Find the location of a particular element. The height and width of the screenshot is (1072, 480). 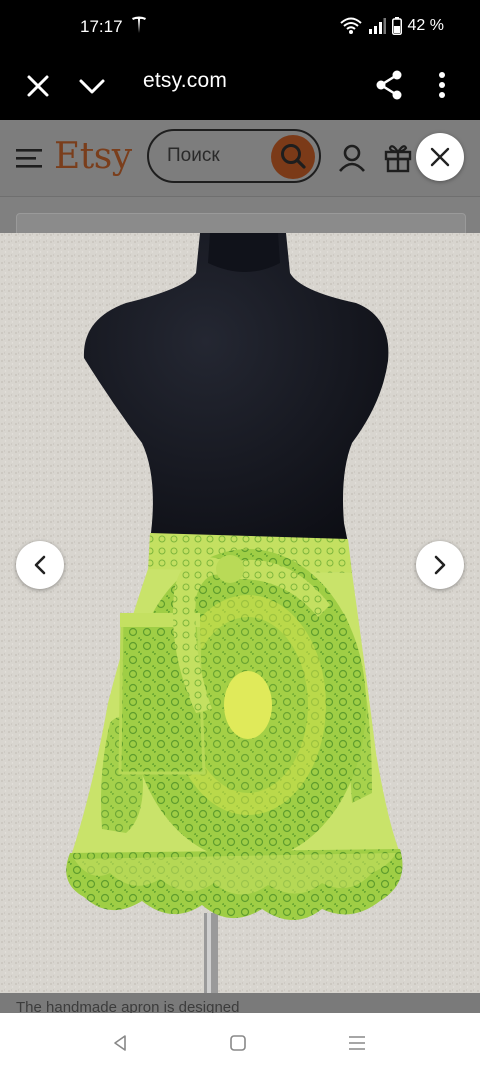

gallery-close-button is located at coordinates (440, 157).